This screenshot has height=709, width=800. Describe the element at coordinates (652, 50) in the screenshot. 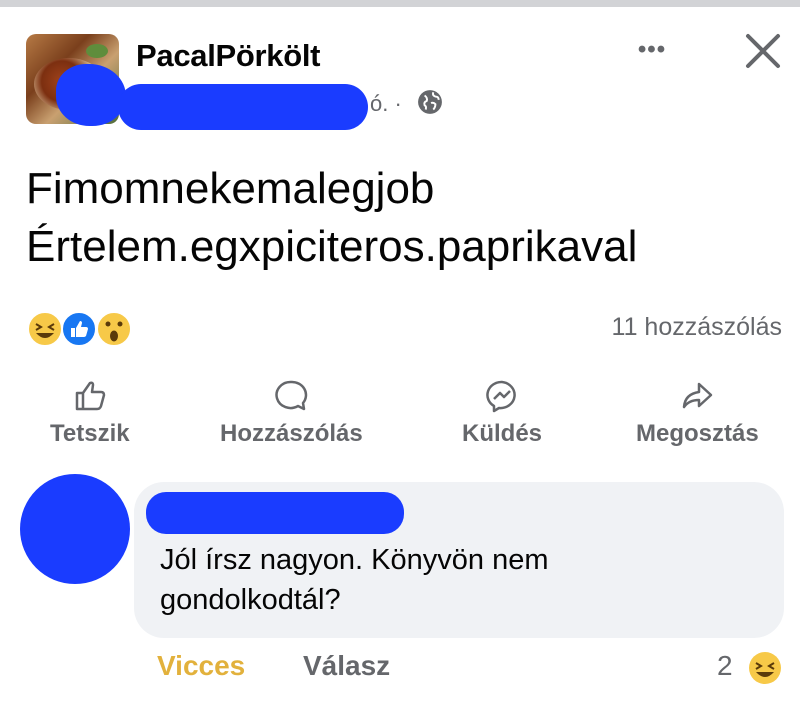

I see `more-options-button: •••` at that location.